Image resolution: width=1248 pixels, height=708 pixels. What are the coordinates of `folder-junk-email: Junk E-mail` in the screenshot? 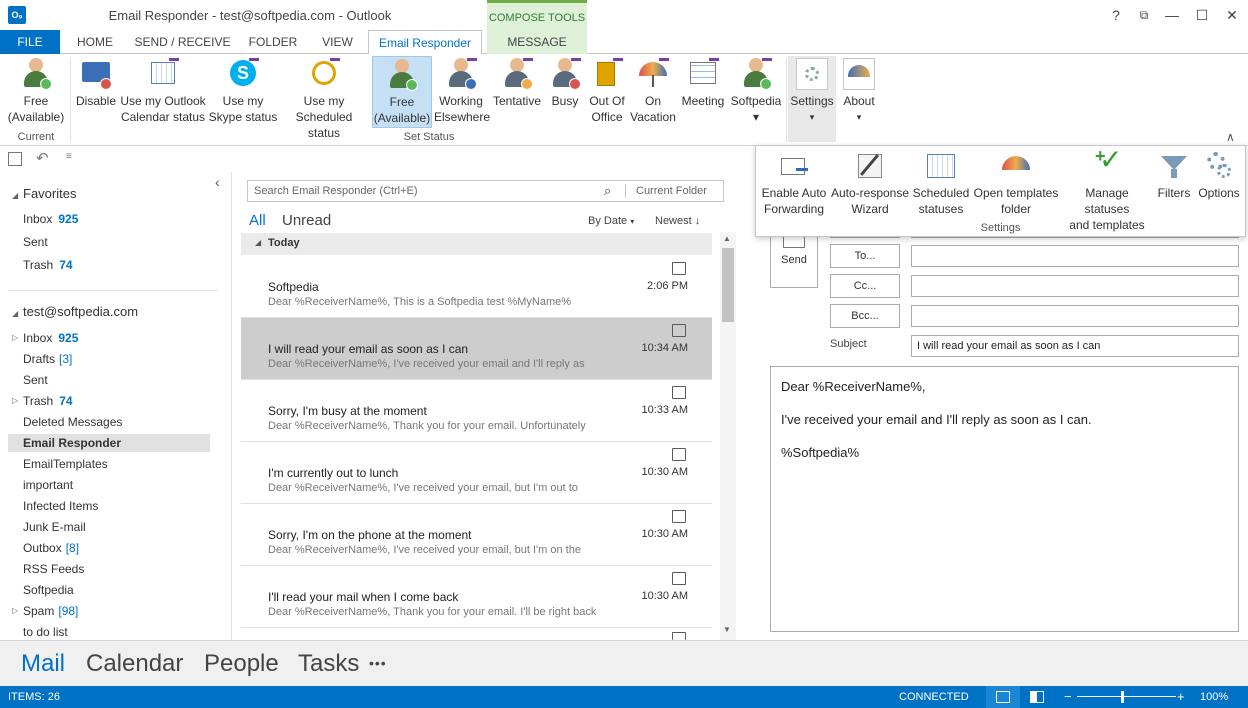 It's located at (54, 527).